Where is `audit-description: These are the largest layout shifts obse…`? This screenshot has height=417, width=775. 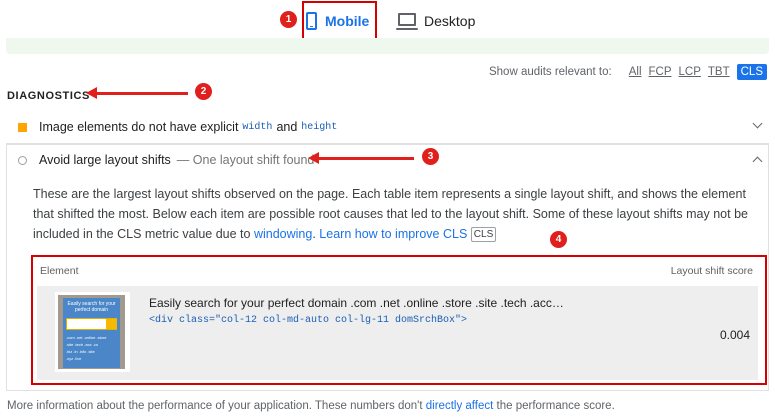
audit-description: These are the largest layout shifts obse… is located at coordinates (390, 214).